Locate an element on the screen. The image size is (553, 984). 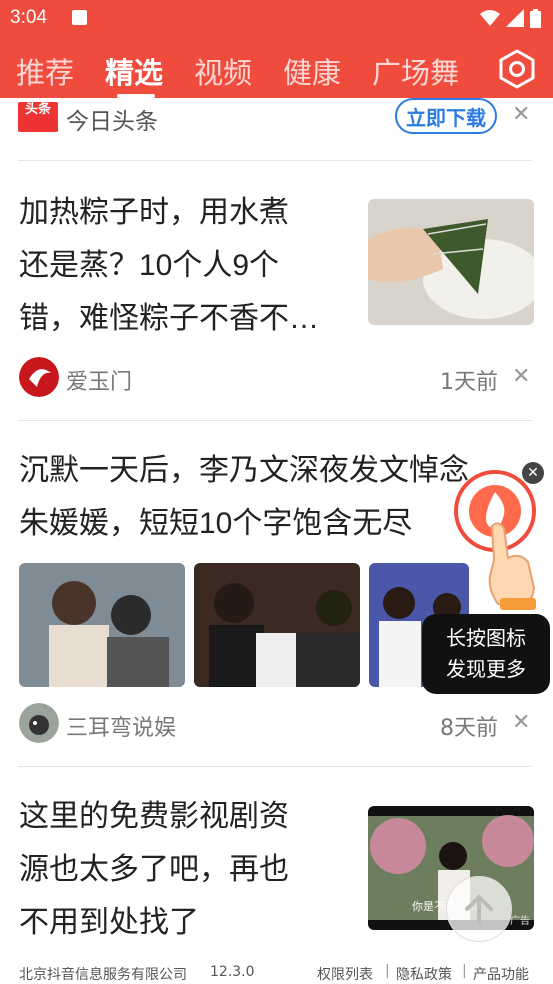
source-name: 爱玉门 is located at coordinates (99, 382).